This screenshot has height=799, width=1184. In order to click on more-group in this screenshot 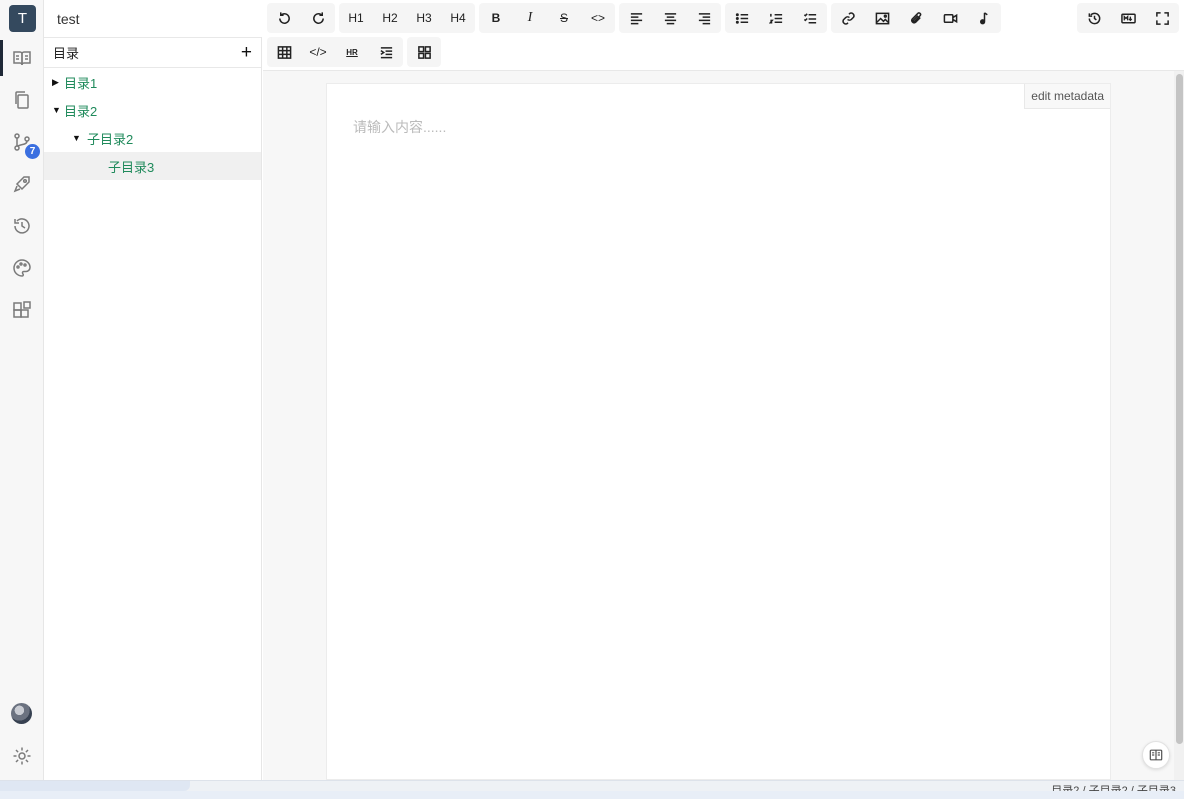, I will do `click(424, 52)`.